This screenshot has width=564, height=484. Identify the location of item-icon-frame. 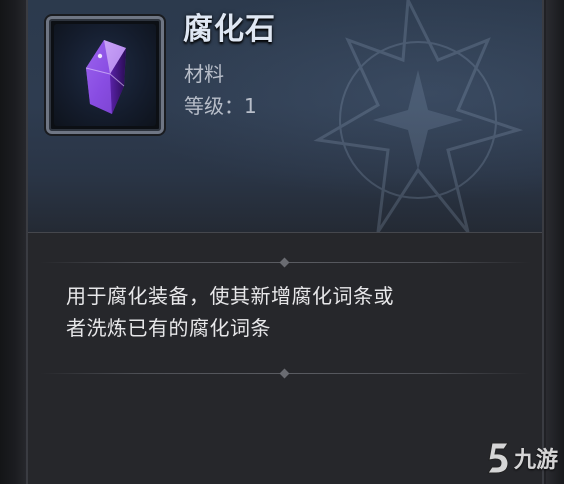
(105, 75).